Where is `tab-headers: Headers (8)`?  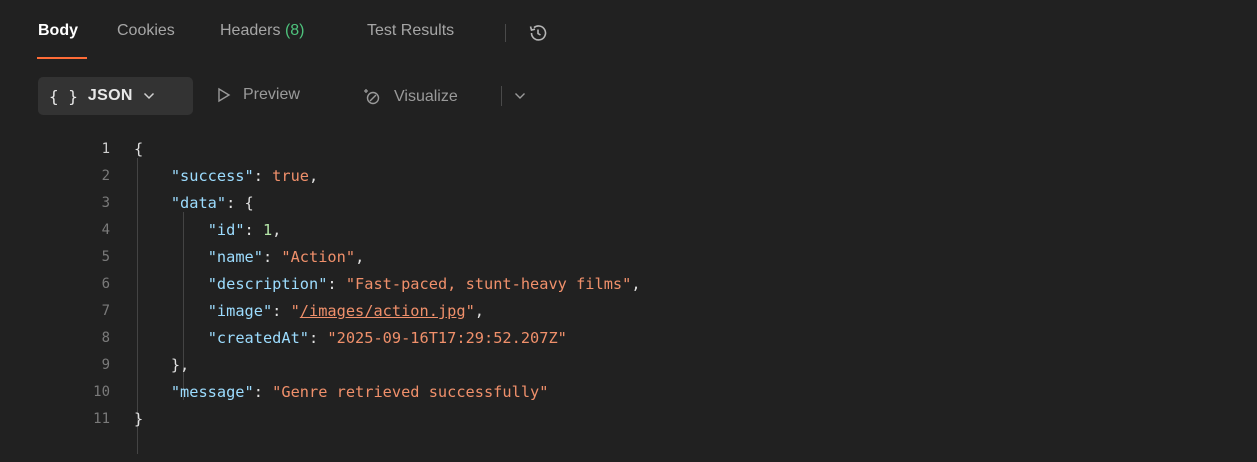
tab-headers: Headers (8) is located at coordinates (262, 31).